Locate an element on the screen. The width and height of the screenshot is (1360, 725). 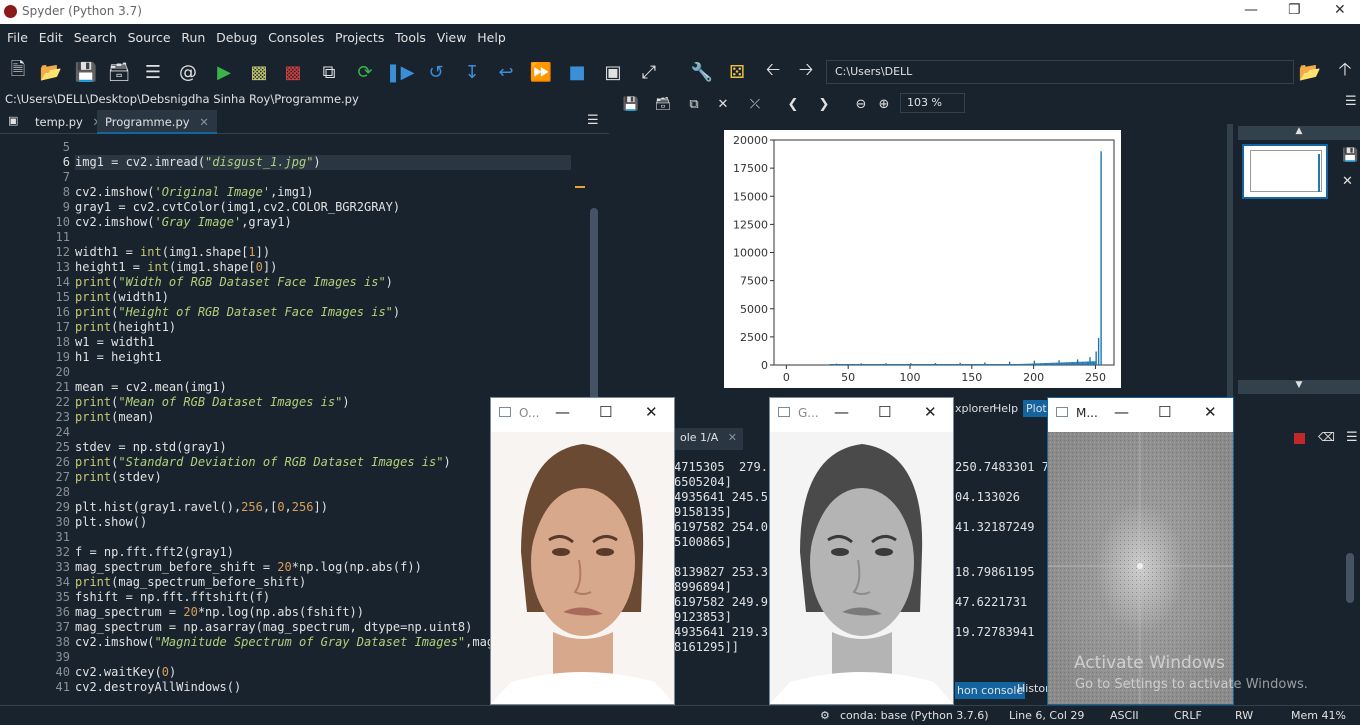
code-line: height1 = int(img1.shape[0]) is located at coordinates (176, 267).